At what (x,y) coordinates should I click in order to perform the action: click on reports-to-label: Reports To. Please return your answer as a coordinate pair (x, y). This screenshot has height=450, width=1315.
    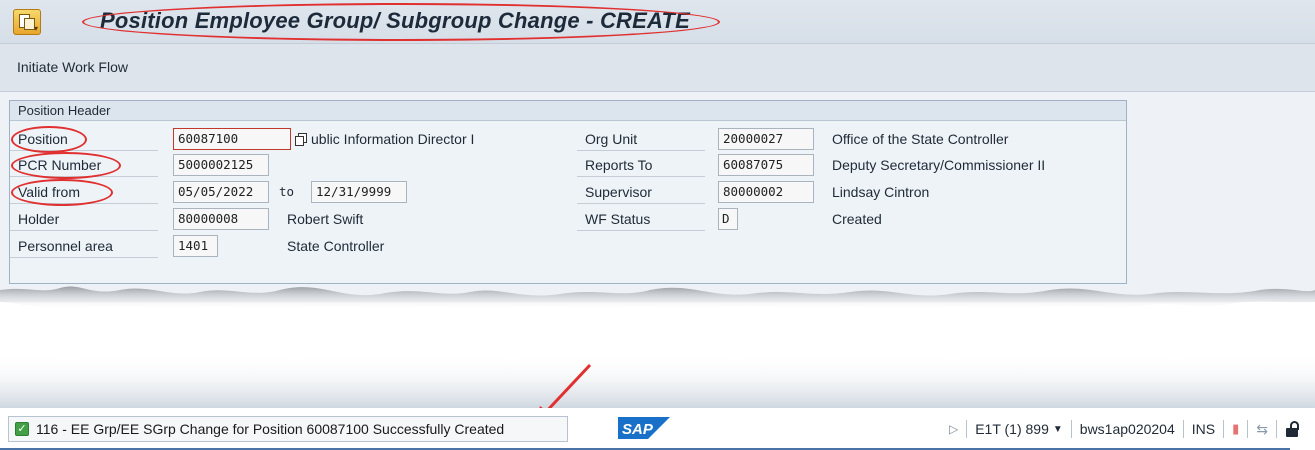
    Looking at the image, I should click on (641, 165).